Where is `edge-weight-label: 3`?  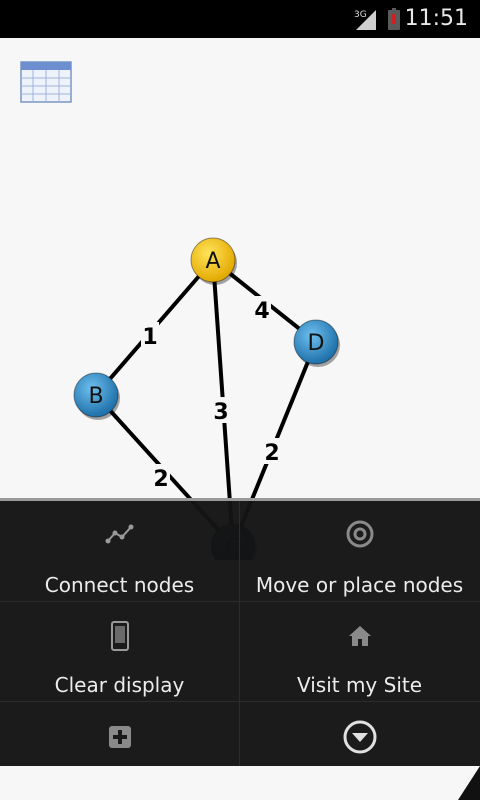 edge-weight-label: 3 is located at coordinates (220, 412).